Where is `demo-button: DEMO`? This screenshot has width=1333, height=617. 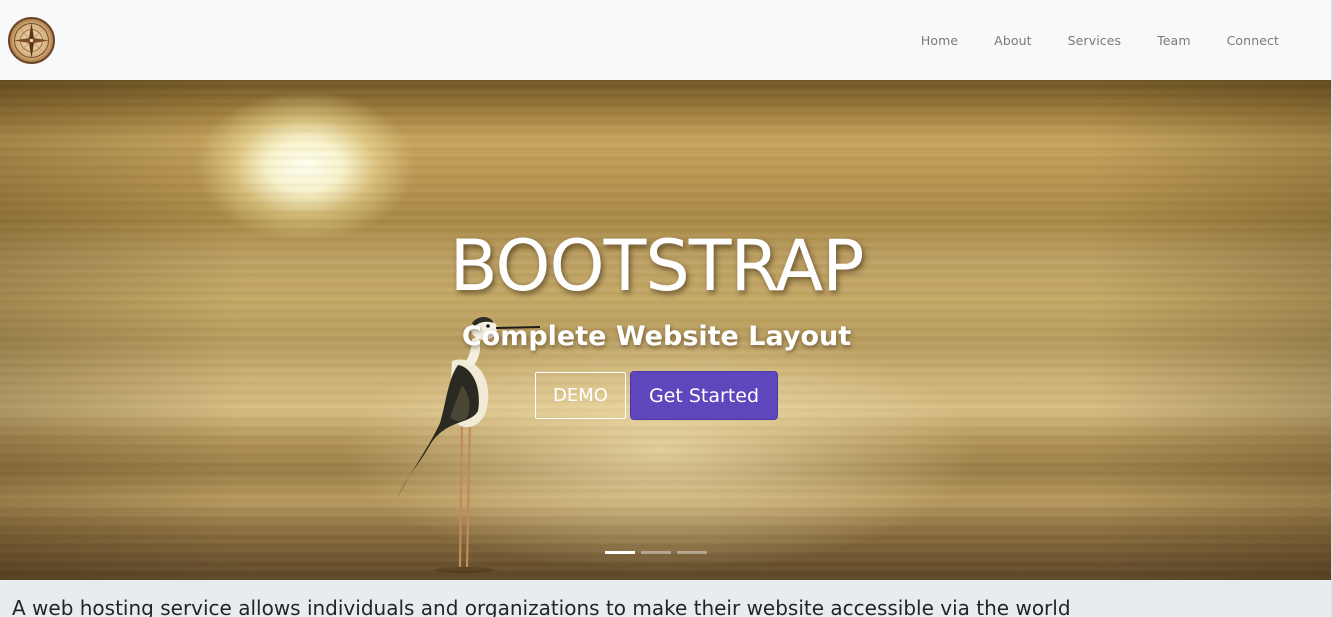 demo-button: DEMO is located at coordinates (580, 395).